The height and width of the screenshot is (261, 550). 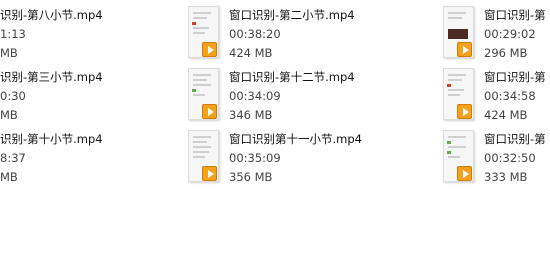 What do you see at coordinates (13, 158) in the screenshot?
I see `file-duration: 8:37` at bounding box center [13, 158].